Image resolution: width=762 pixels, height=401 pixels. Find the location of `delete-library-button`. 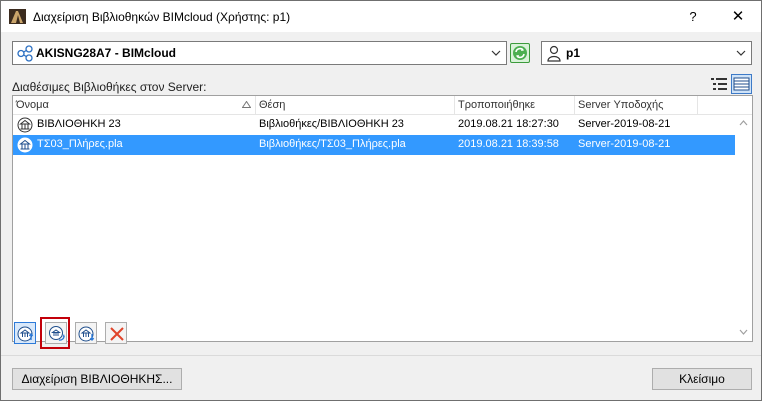

delete-library-button is located at coordinates (116, 333).